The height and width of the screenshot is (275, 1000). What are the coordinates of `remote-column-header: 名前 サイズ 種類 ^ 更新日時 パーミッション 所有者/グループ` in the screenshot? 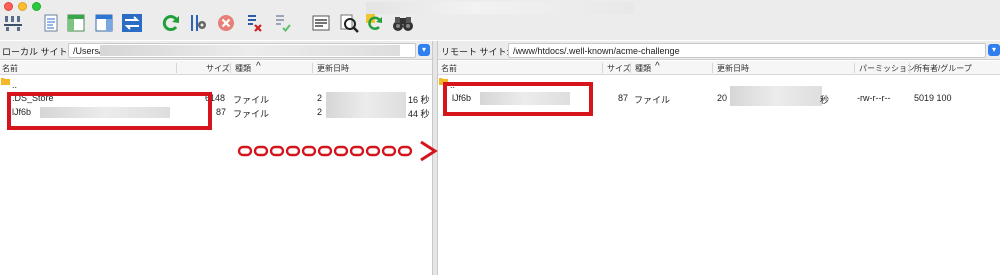 It's located at (719, 68).